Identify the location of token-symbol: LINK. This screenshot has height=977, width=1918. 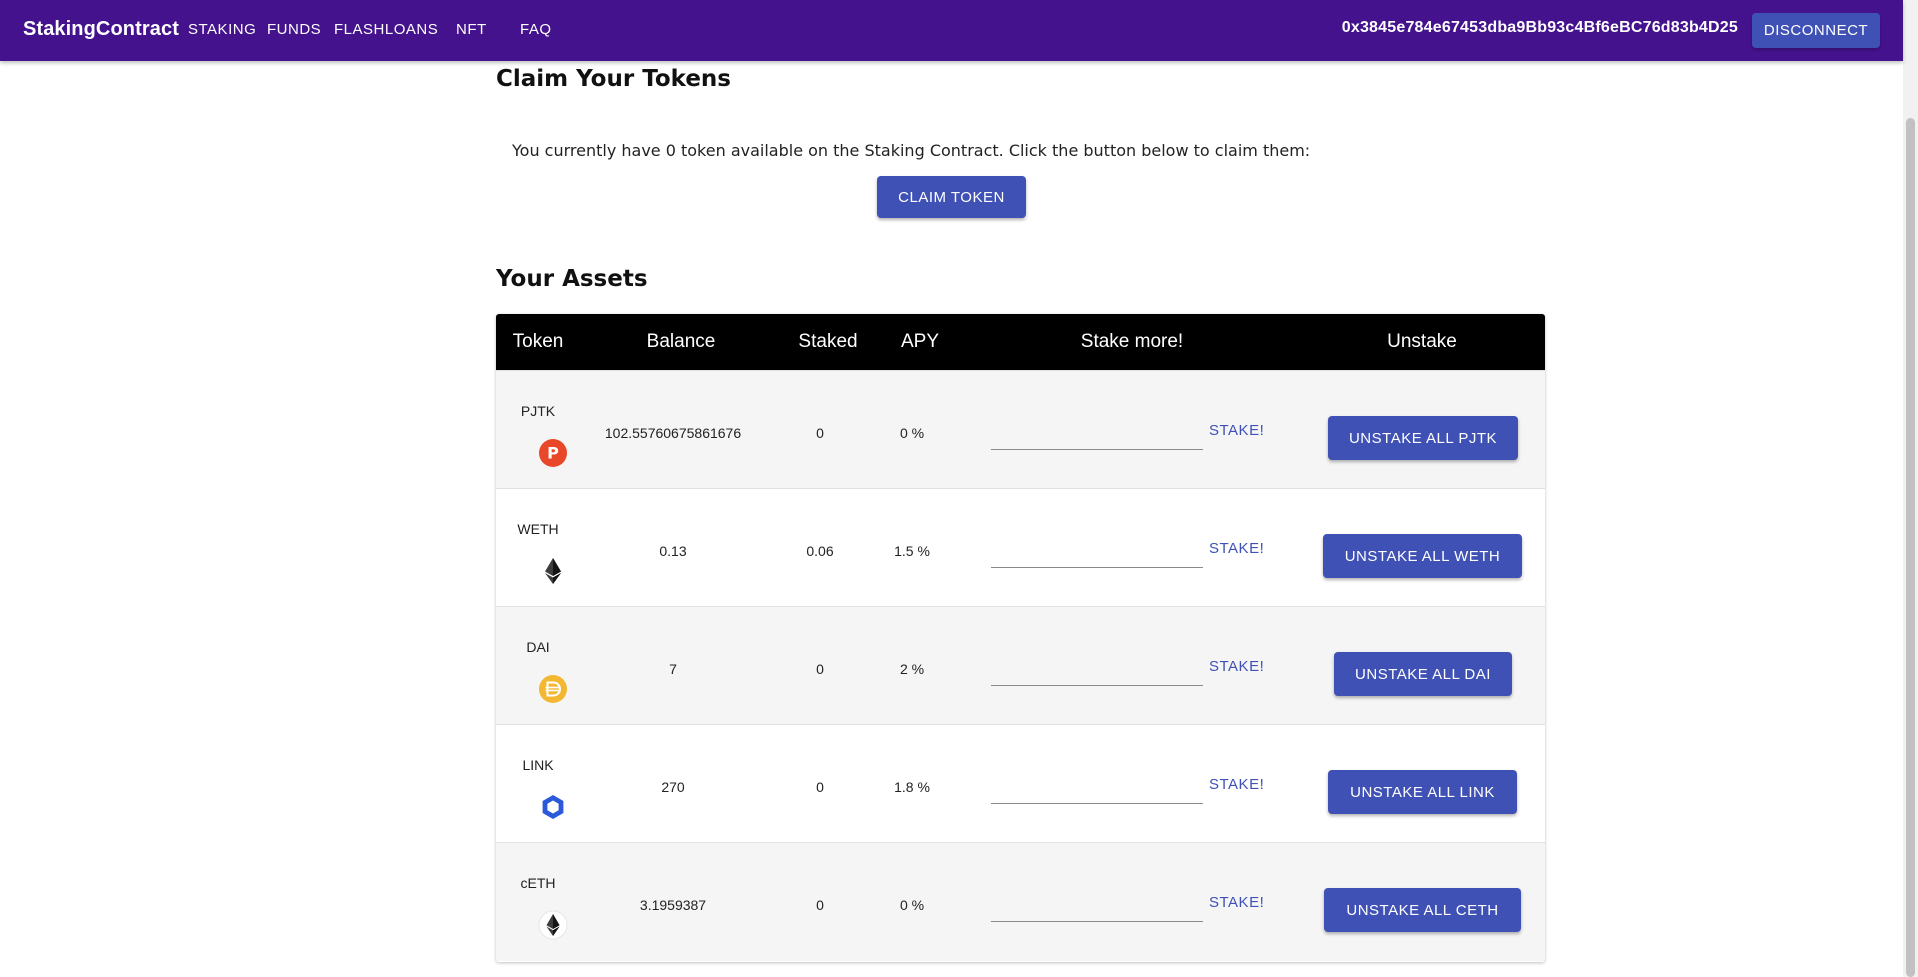
(538, 765).